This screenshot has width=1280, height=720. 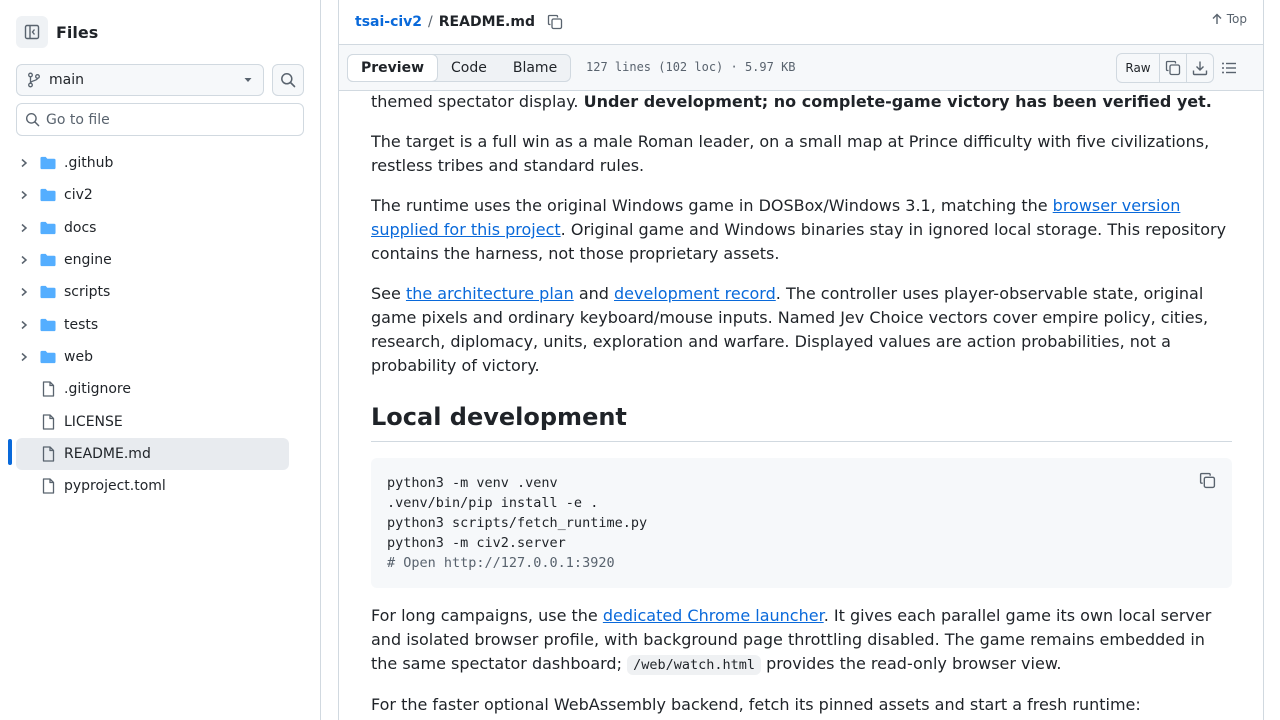 What do you see at coordinates (535, 68) in the screenshot?
I see `tab-blame: Blame` at bounding box center [535, 68].